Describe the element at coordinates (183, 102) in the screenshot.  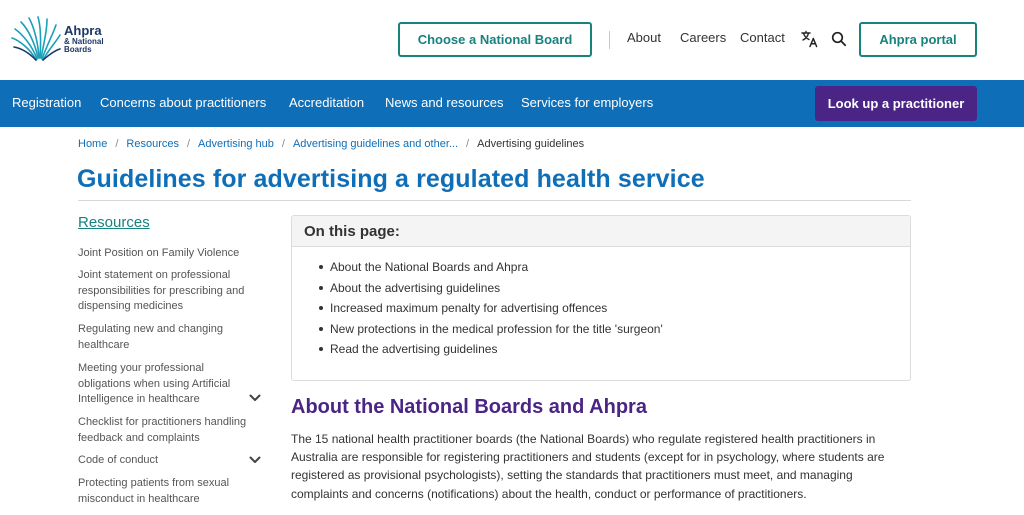
I see `nav-concerns-about-practitioners: Concerns about practitioners` at that location.